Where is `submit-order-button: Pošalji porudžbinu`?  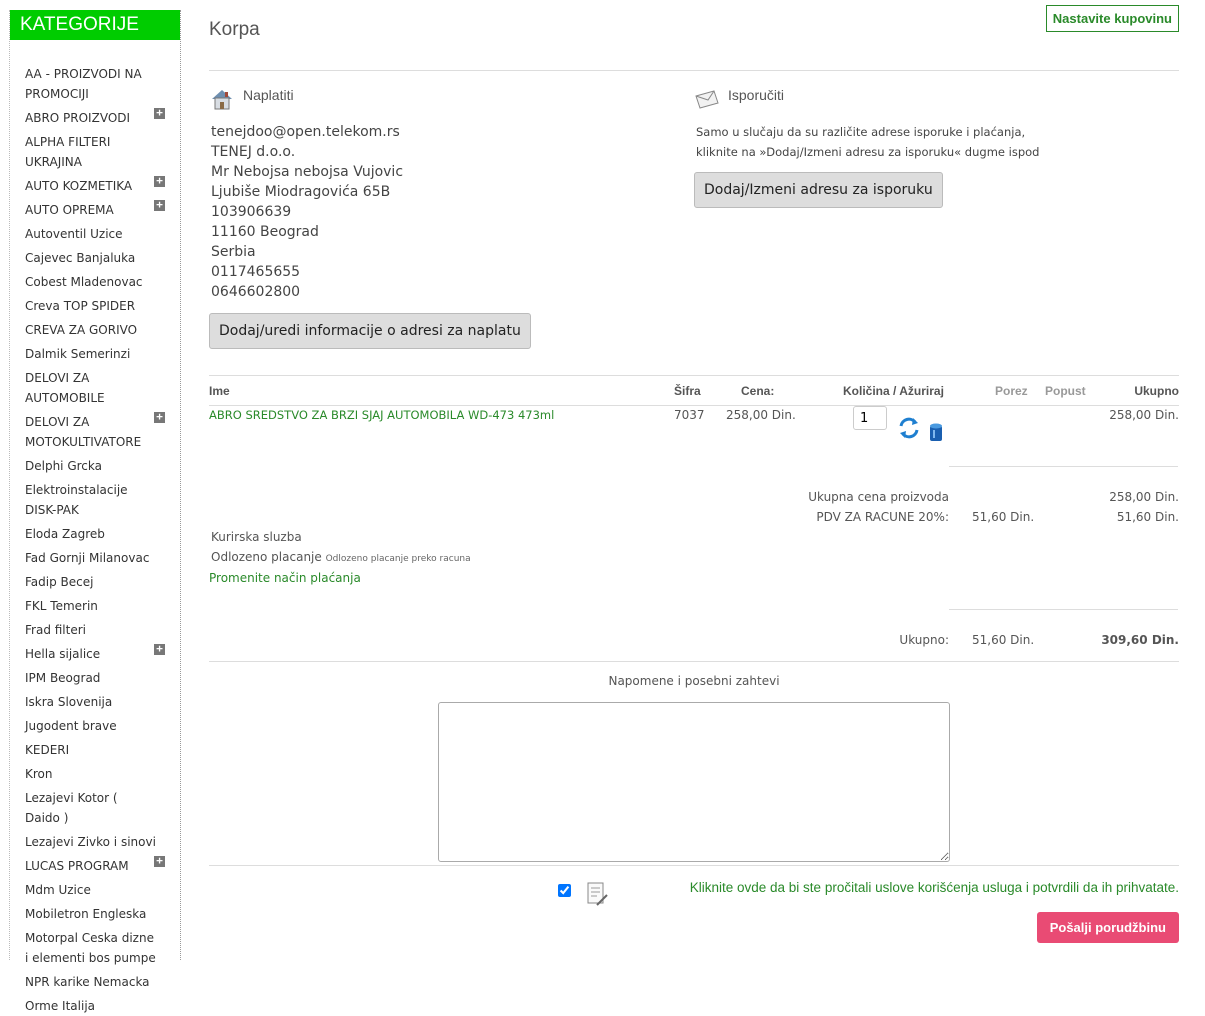
submit-order-button: Pošalji porudžbinu is located at coordinates (1107, 927).